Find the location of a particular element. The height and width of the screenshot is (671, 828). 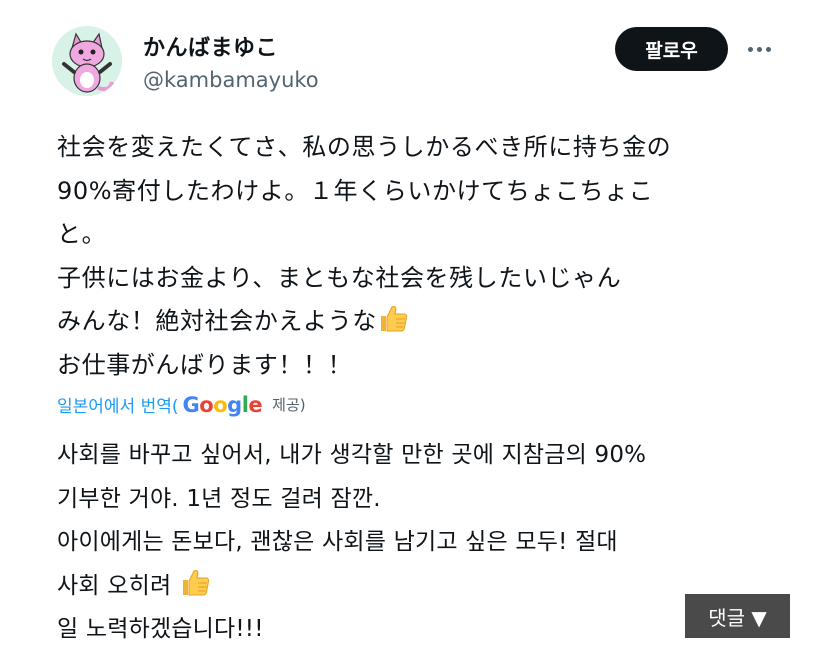

translated-from-label: 일본어에서 번역( is located at coordinates (118, 404).